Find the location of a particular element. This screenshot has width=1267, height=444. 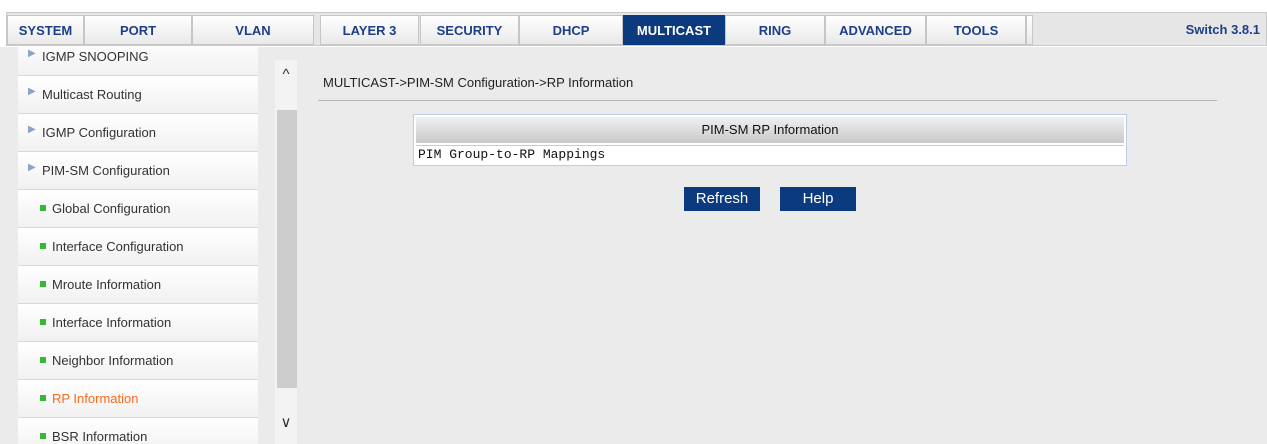

sidebar-item-bsr-information: BSR Information is located at coordinates (138, 431).